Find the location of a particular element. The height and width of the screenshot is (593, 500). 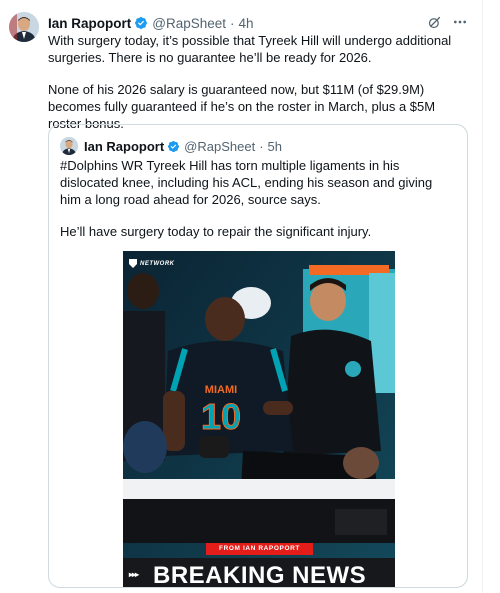

tweet-actions-top is located at coordinates (447, 22).